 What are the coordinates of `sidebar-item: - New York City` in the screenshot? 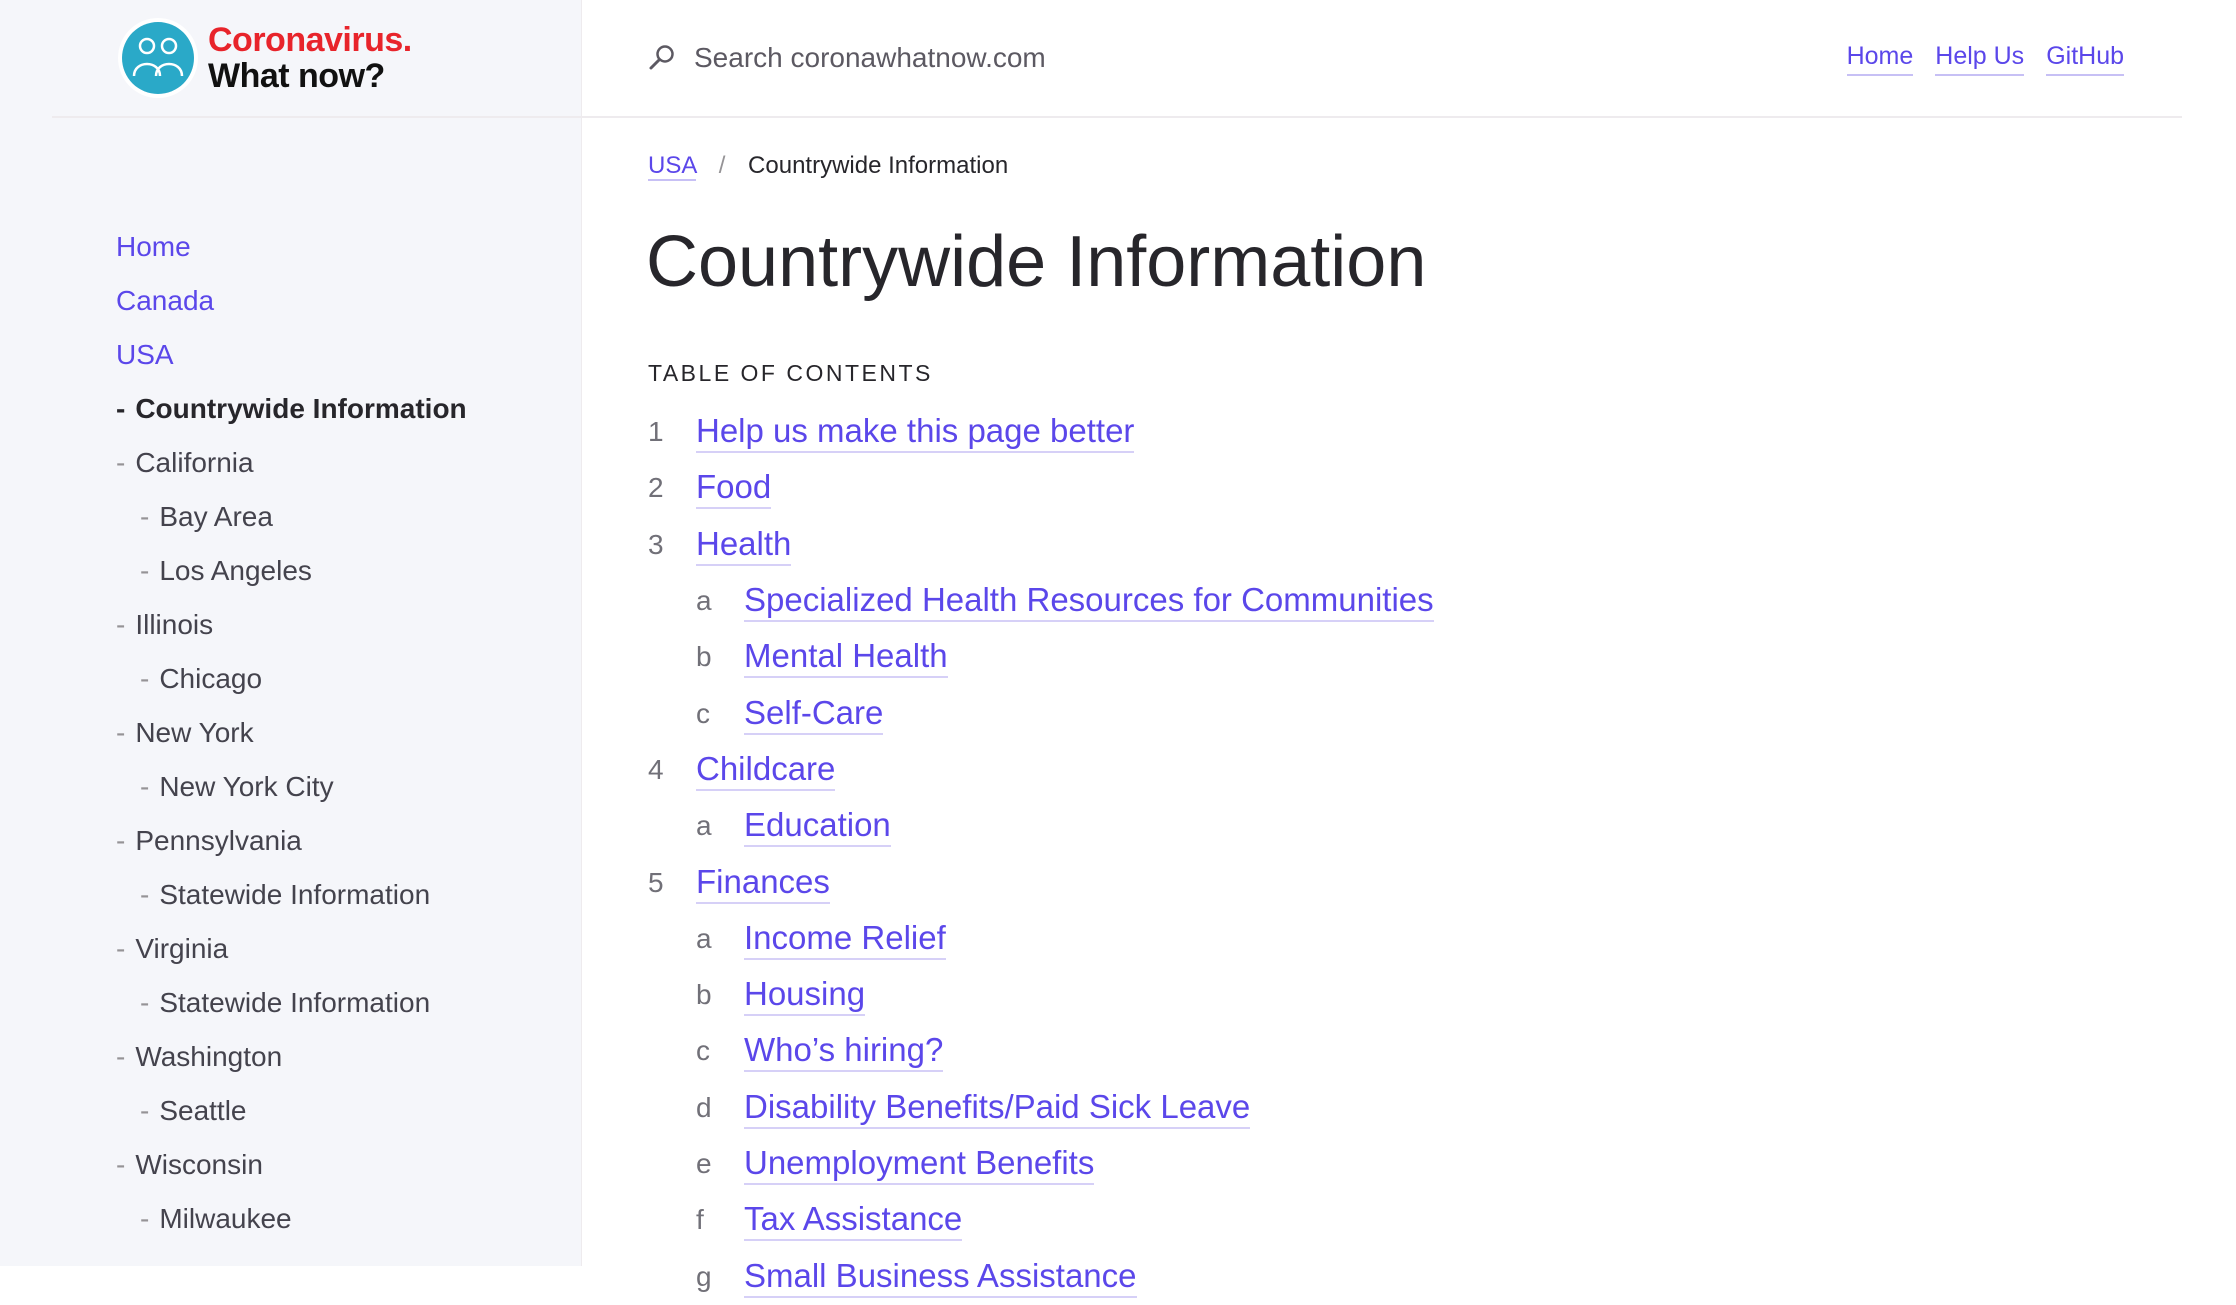 It's located at (291, 787).